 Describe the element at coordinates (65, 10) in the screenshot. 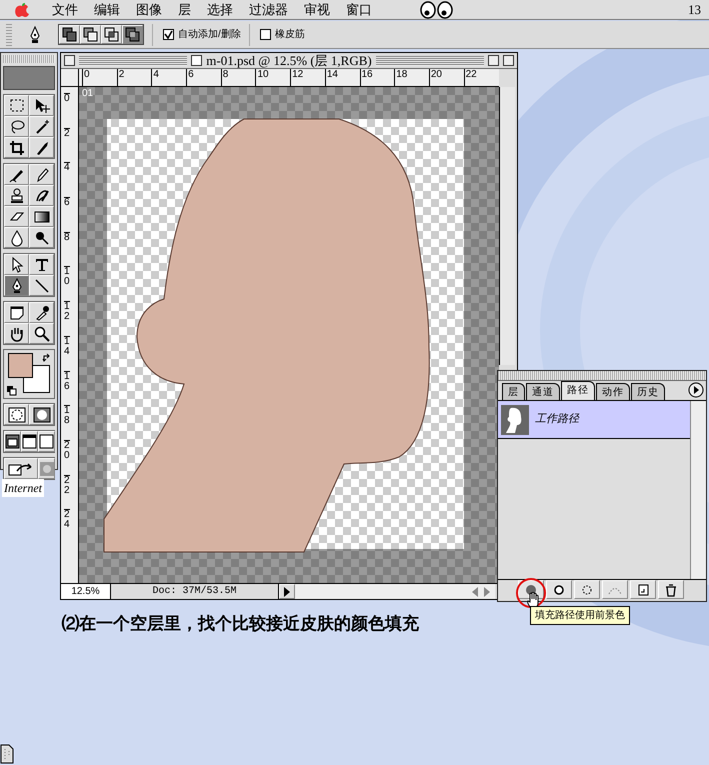

I see `menu-item: 文件` at that location.